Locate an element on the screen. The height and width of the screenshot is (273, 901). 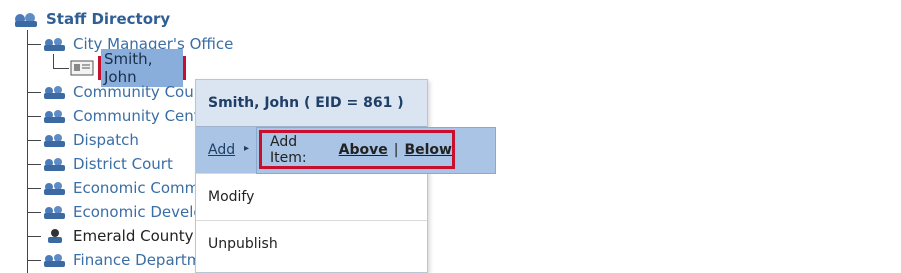
tree-item-label: Emerald County is located at coordinates (133, 236).